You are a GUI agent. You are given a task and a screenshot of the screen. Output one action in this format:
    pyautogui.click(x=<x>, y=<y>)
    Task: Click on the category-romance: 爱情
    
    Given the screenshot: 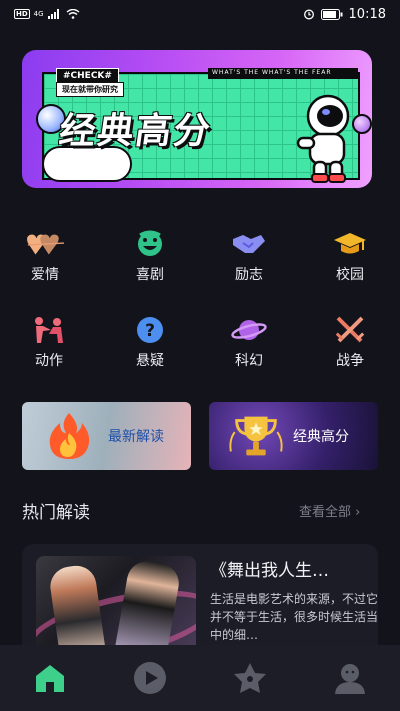 What is the action you would take?
    pyautogui.click(x=45, y=260)
    